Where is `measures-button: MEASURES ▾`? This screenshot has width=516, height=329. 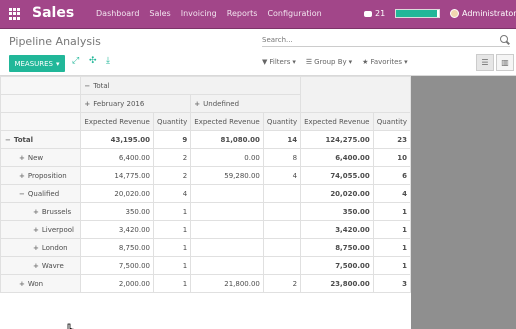
measures-button: MEASURES ▾ is located at coordinates (37, 63).